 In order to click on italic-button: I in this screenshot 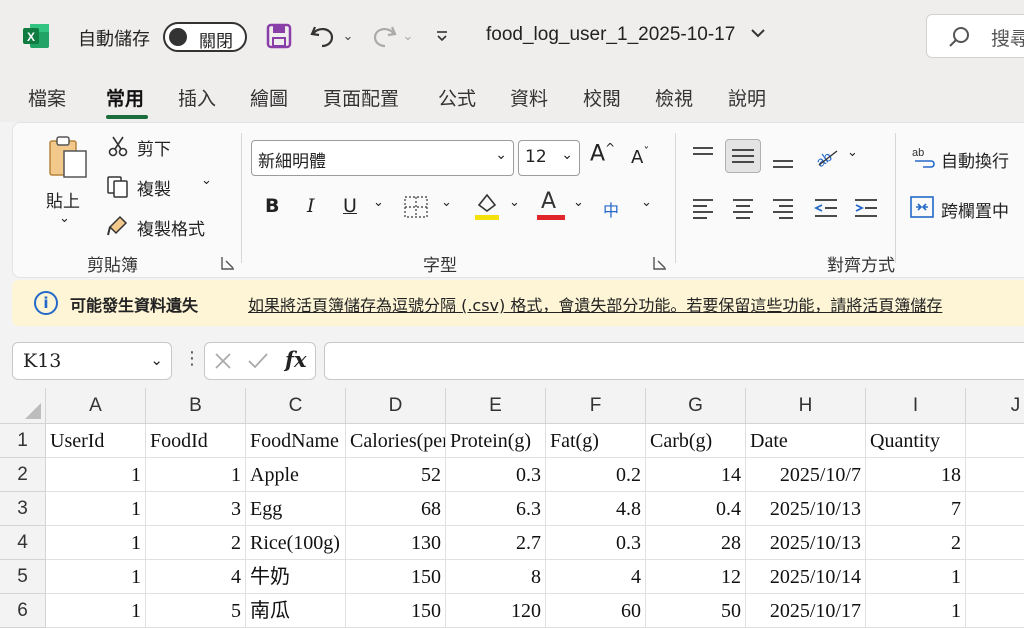, I will do `click(311, 206)`.